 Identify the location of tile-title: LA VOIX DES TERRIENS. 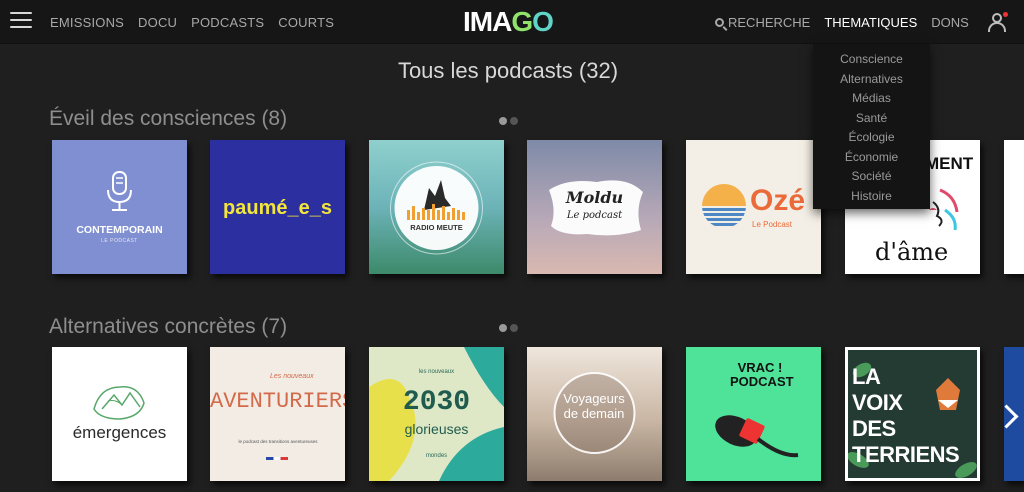
(906, 415).